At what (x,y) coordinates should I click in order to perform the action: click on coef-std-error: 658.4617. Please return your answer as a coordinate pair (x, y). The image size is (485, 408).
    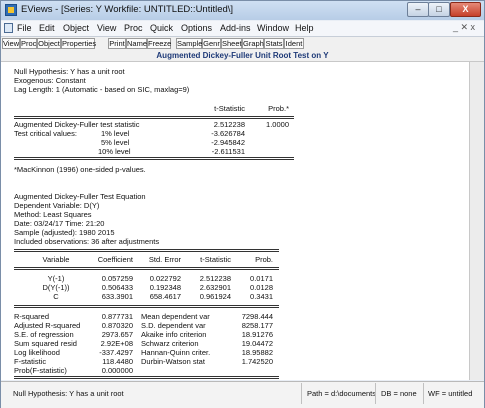
    Looking at the image, I should click on (165, 296).